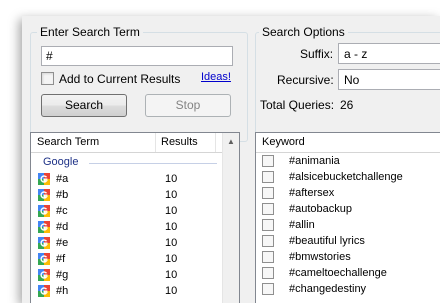 This screenshot has width=440, height=303. Describe the element at coordinates (297, 105) in the screenshot. I see `total-queries-label: Total Queries:` at that location.